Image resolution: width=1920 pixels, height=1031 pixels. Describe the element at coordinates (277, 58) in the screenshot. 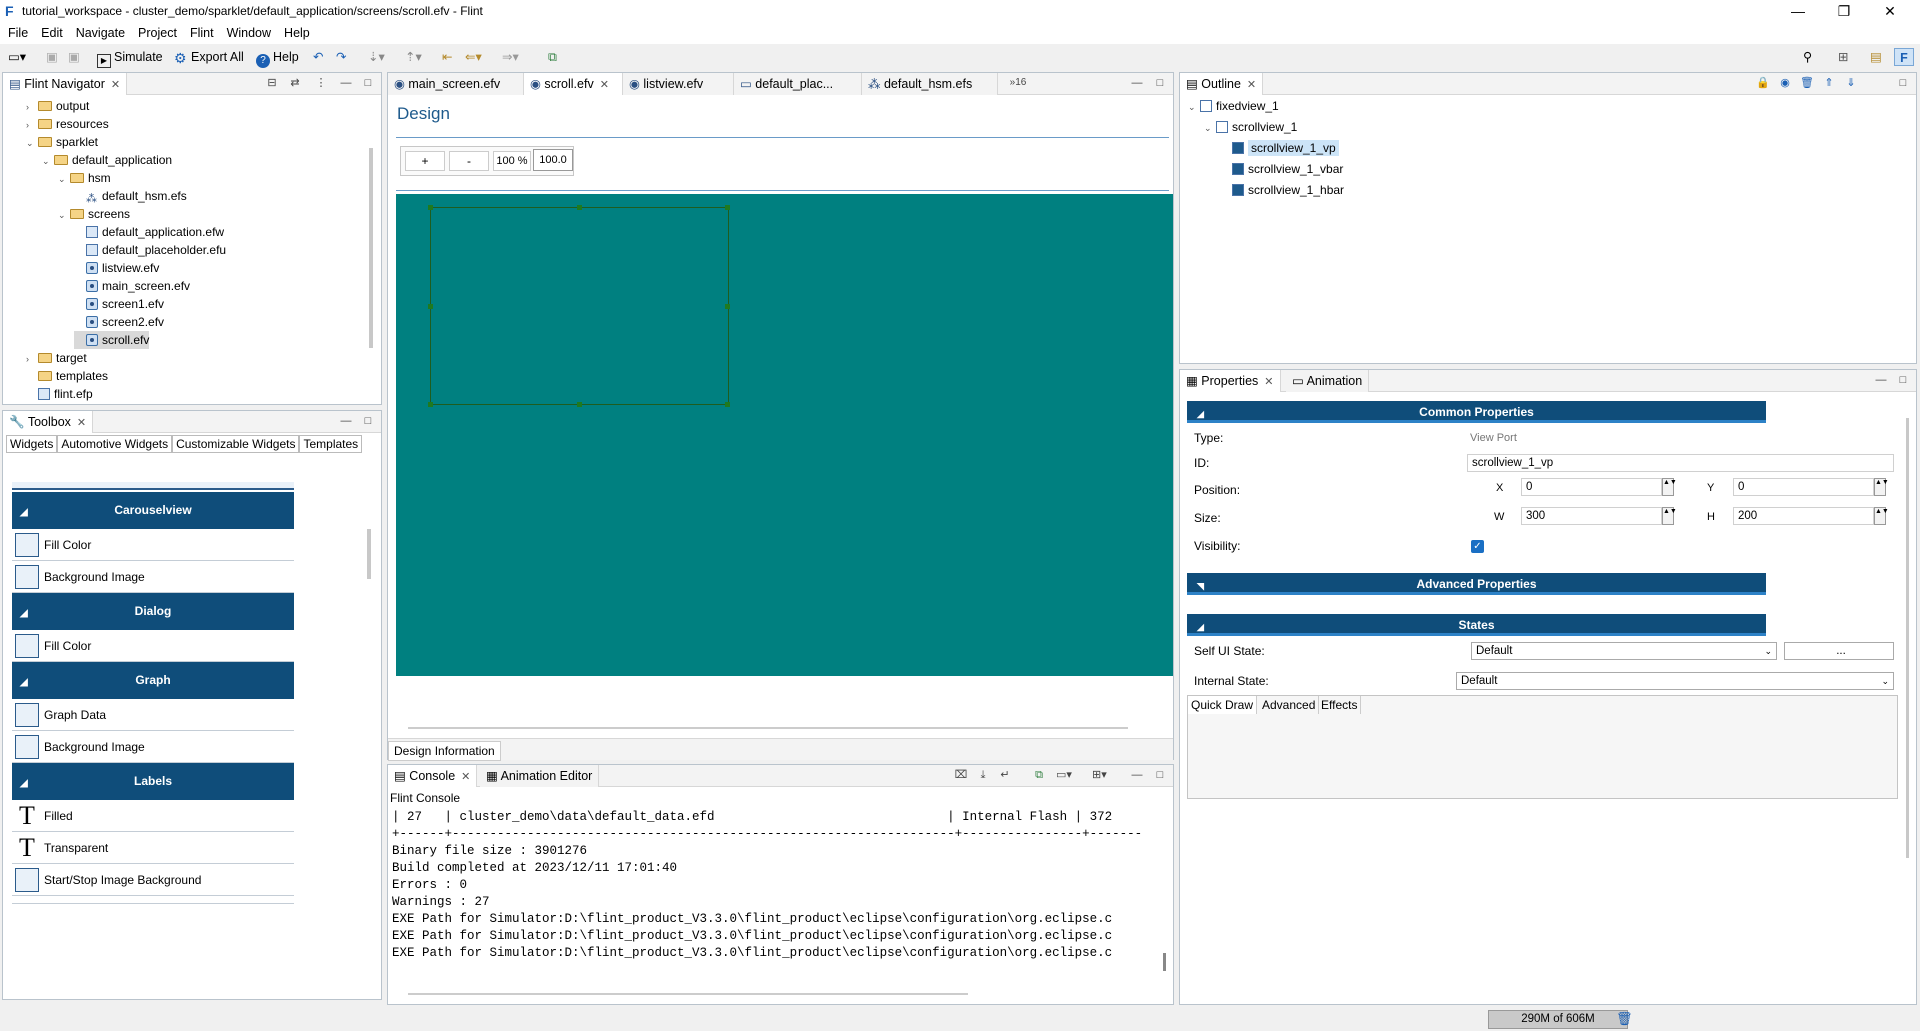

I see `help-button: ? Help` at that location.